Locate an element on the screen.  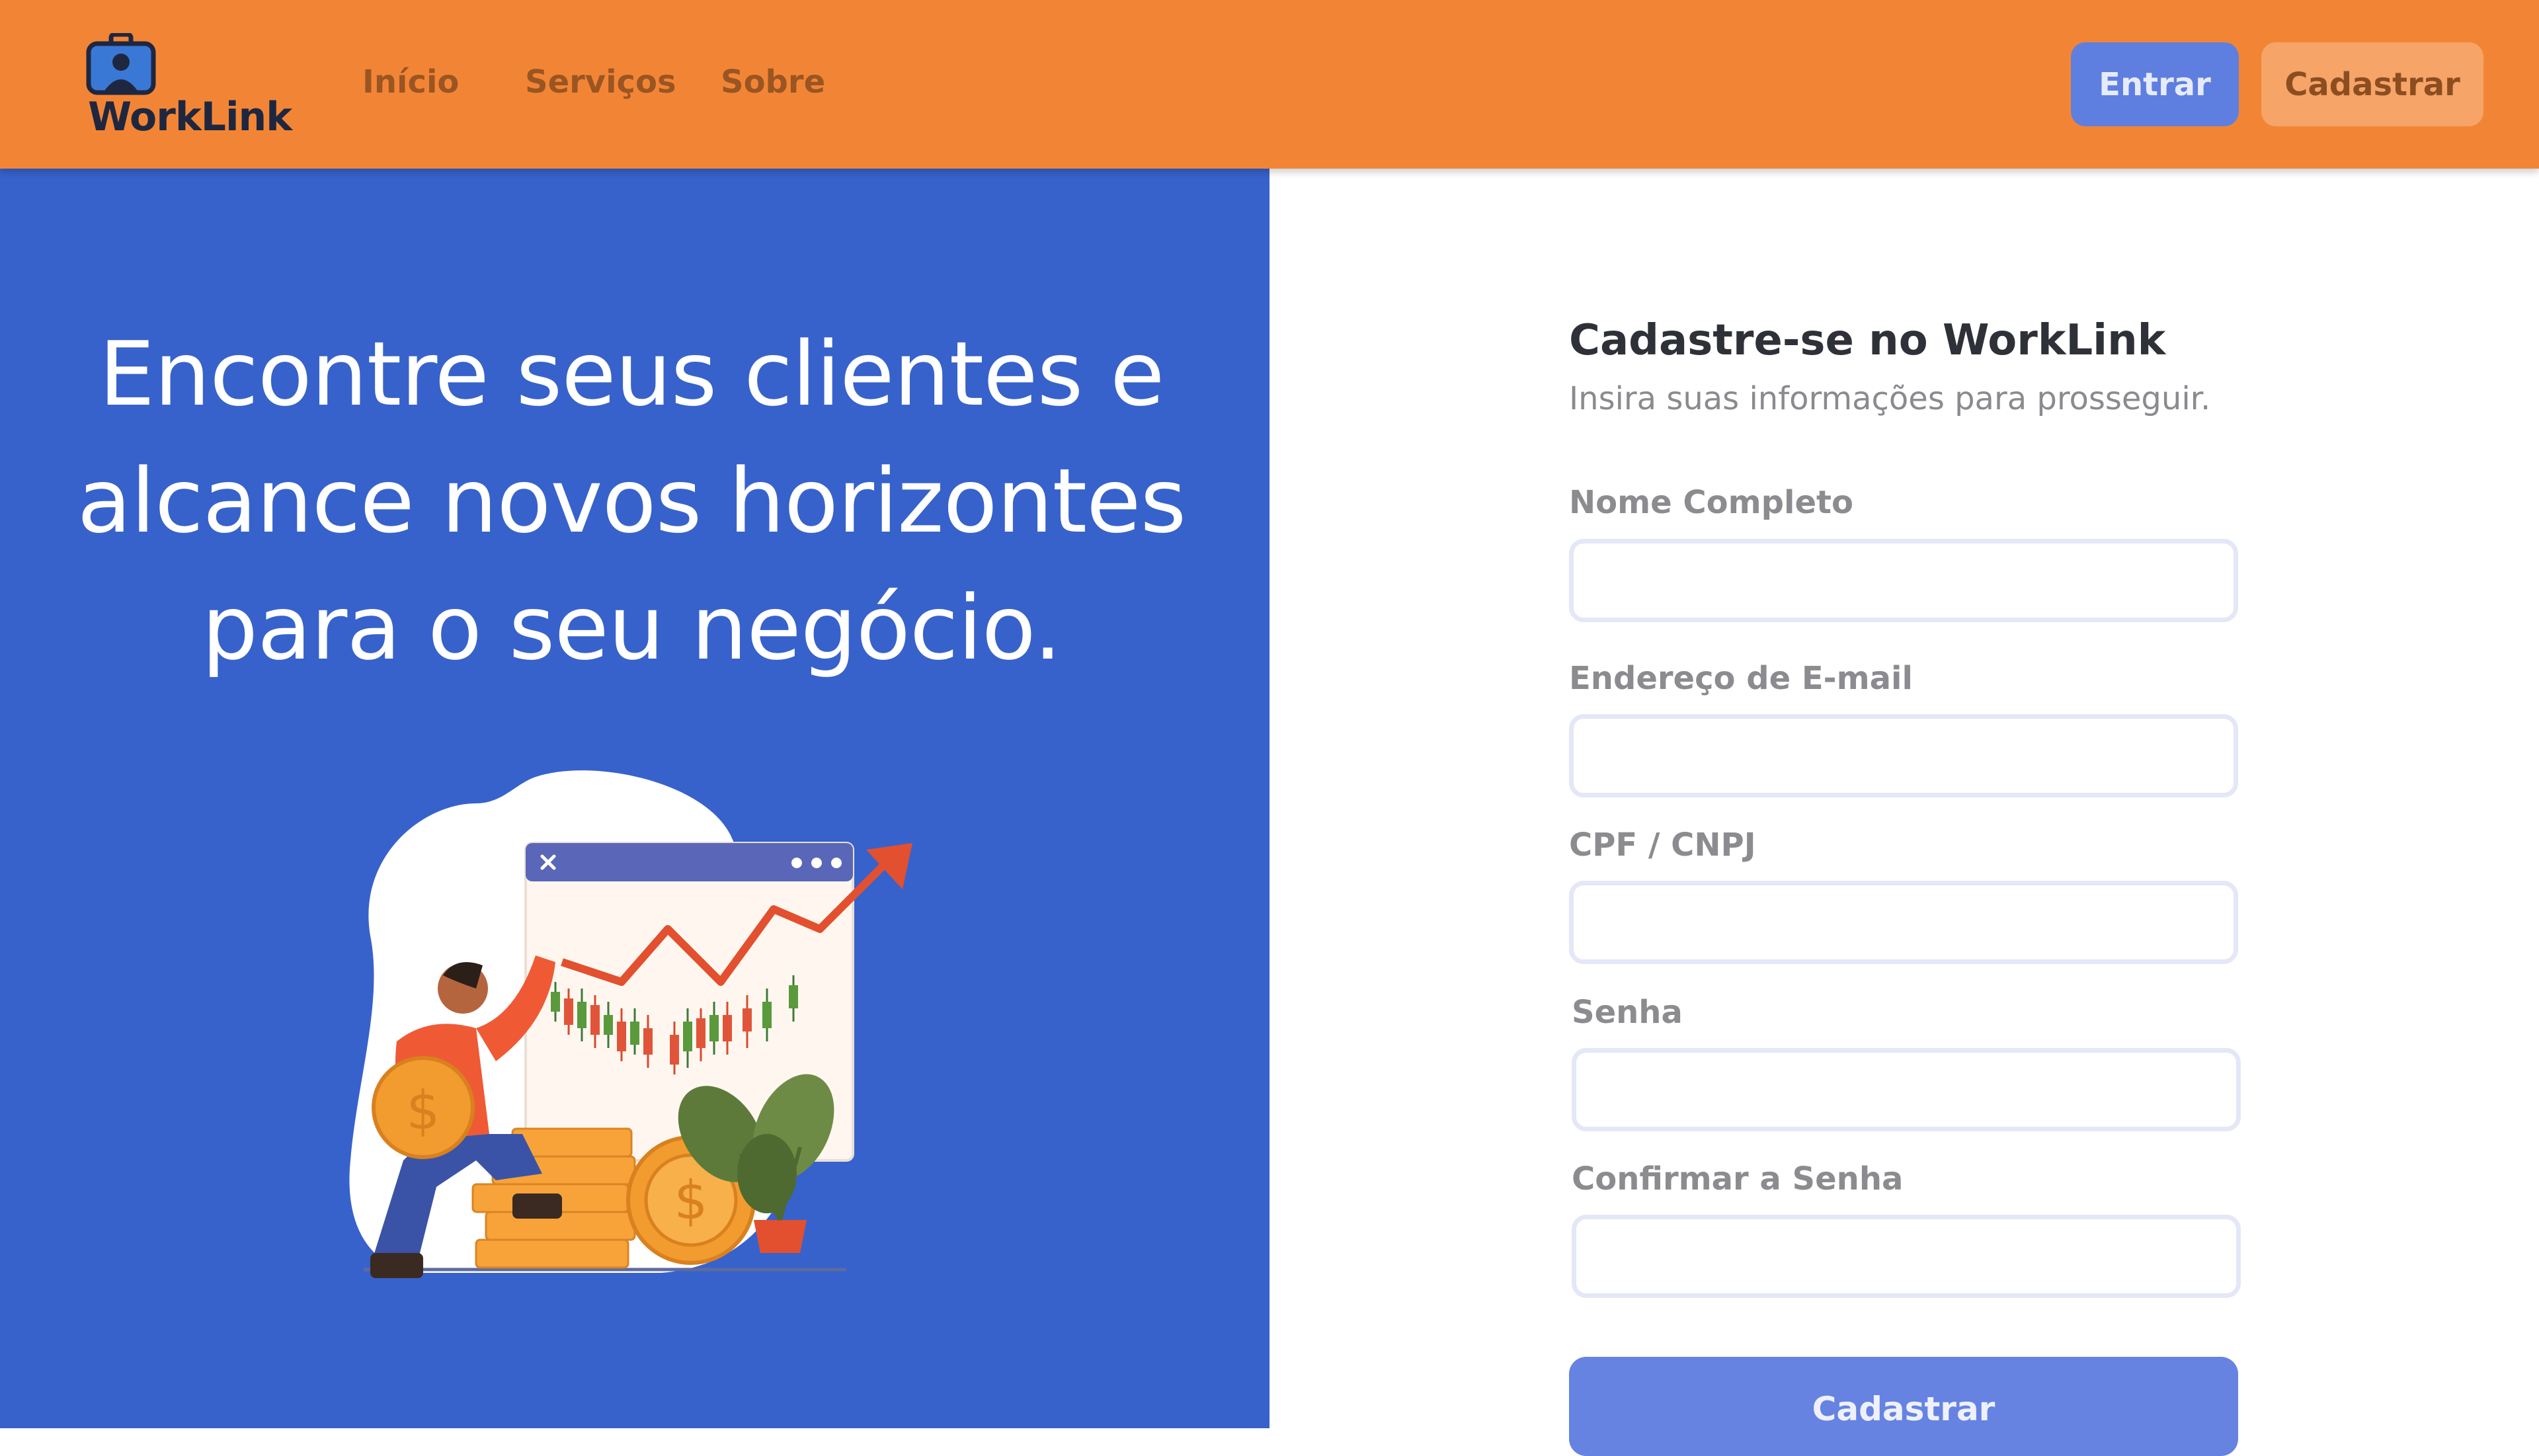
hero-line: alcance novos horizontes is located at coordinates (632, 501).